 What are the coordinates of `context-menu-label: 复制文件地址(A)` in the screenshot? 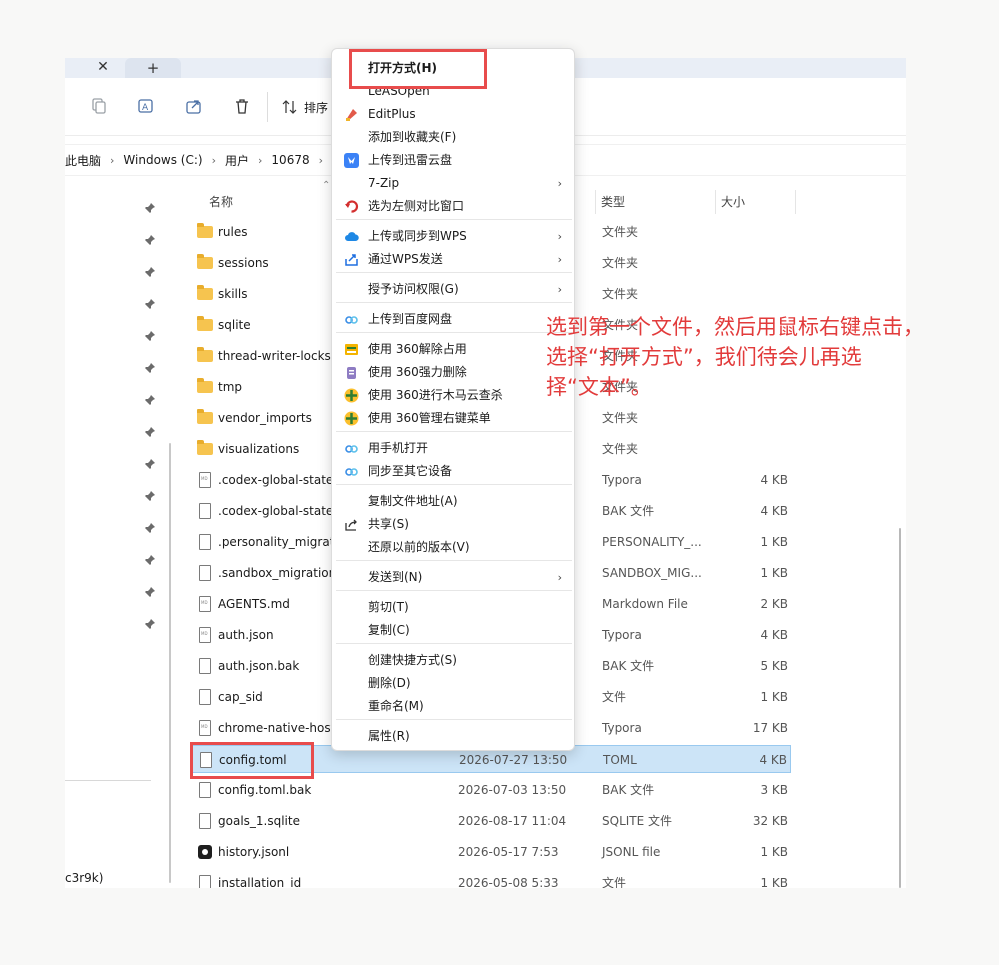 It's located at (413, 501).